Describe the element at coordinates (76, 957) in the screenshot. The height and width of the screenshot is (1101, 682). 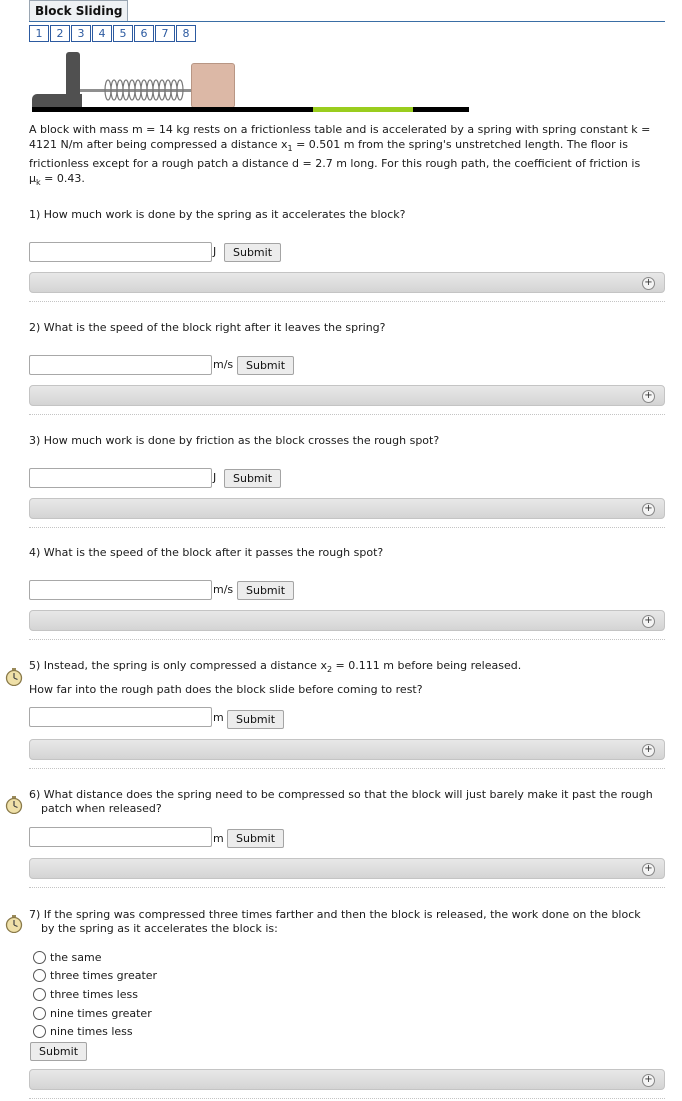
I see `option-label: the same` at that location.